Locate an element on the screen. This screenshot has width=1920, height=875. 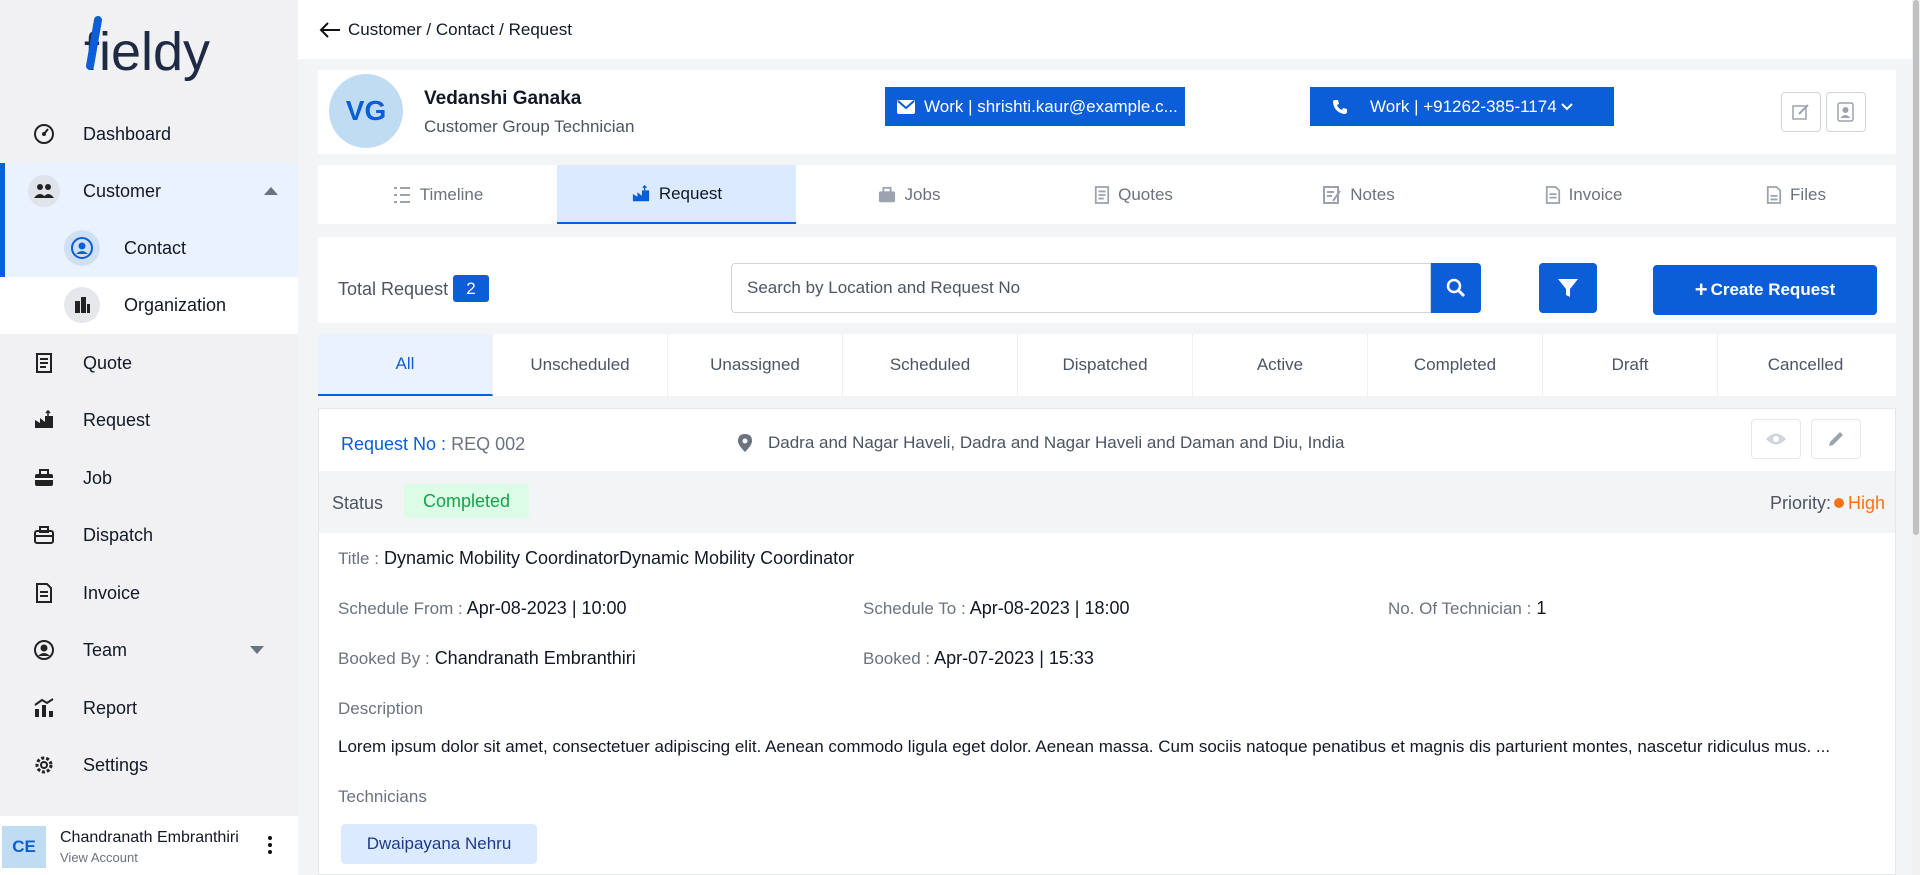
status-tab-unassigned: Unassigned is located at coordinates (755, 365).